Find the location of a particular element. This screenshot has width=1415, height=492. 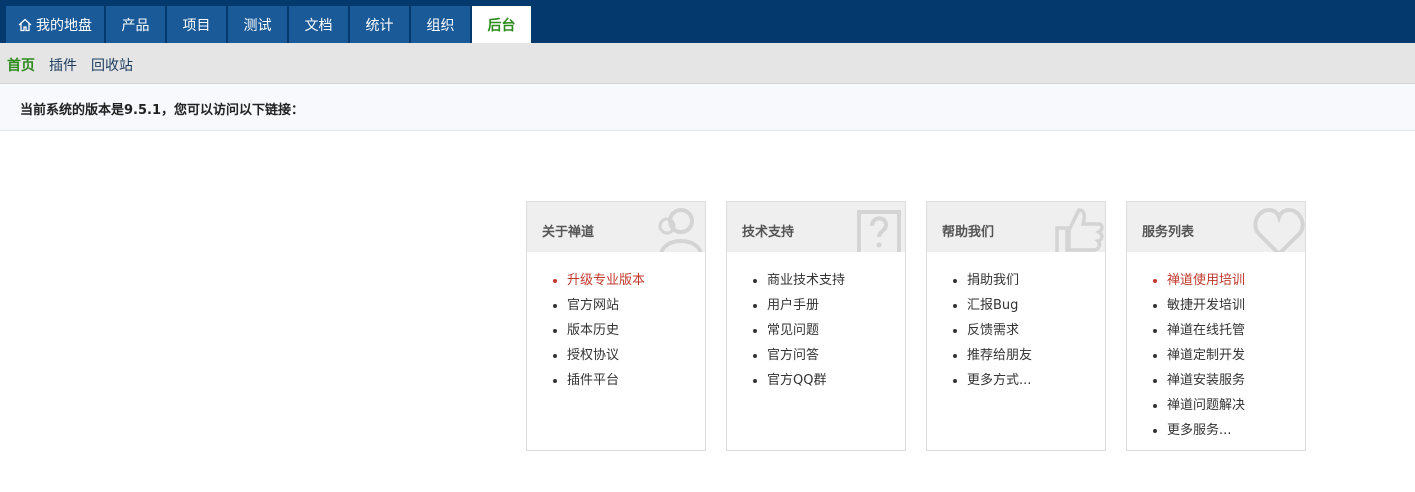

panel-links: 升级专业版本 官方网站 版本历史 授权协议 插件平台 is located at coordinates (616, 335).